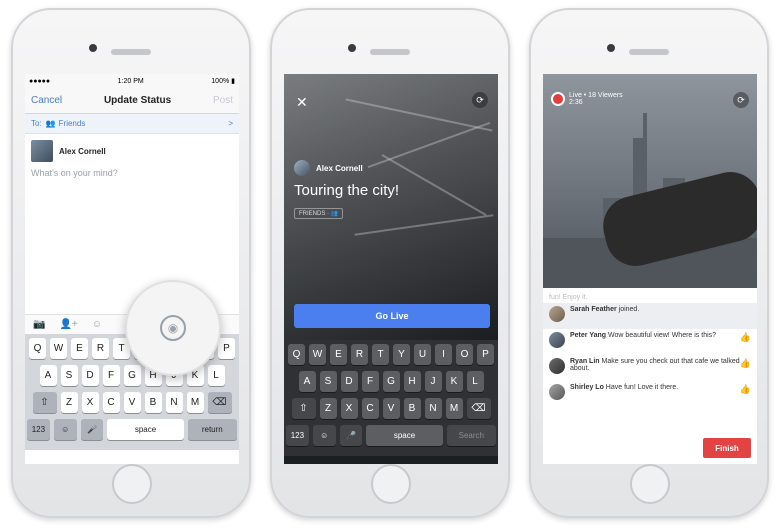 The image size is (782, 528). I want to click on key-k: K, so click(454, 381).